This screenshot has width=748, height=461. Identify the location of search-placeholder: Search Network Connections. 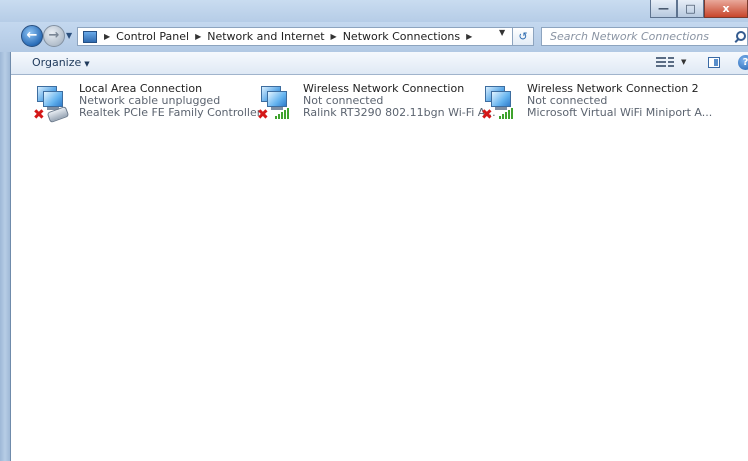
(629, 36).